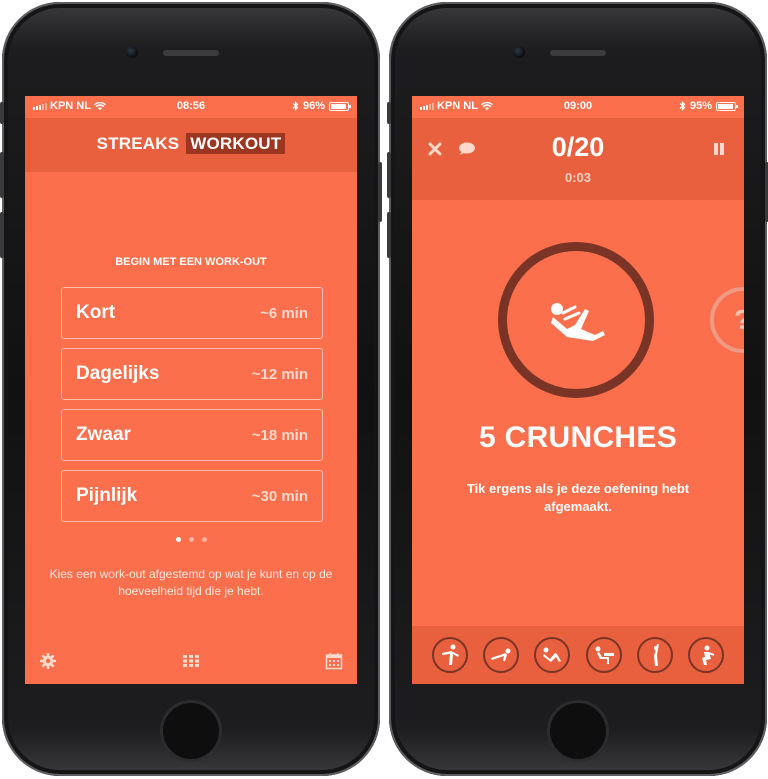 The image size is (768, 779). What do you see at coordinates (578, 177) in the screenshot?
I see `elapsed-timer: 0:03` at bounding box center [578, 177].